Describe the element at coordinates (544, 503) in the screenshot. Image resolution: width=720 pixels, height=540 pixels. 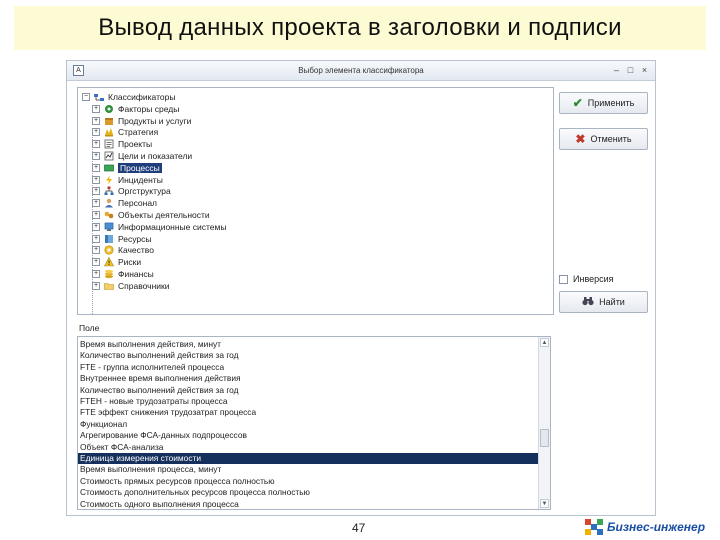
I see `scroll-down-arrow-icon: ▼` at that location.